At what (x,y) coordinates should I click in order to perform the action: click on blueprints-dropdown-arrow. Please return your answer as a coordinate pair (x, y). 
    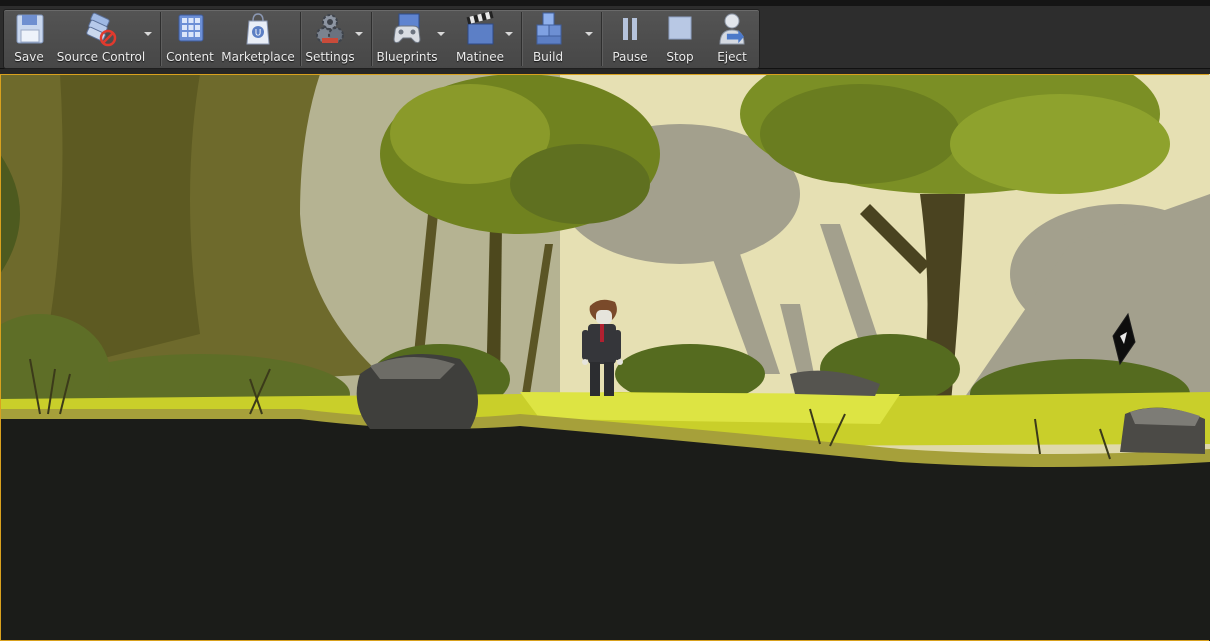
    Looking at the image, I should click on (441, 34).